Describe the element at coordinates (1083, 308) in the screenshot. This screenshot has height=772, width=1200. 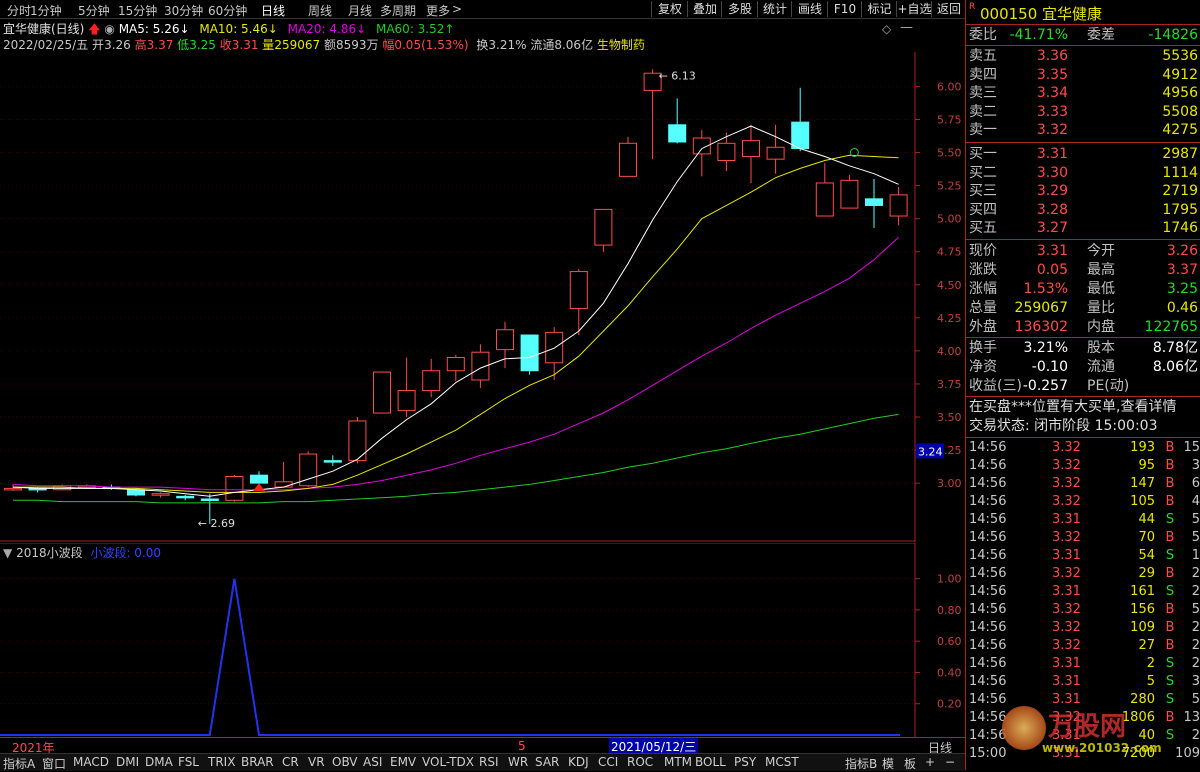
I see `quote-row: 总量 259067 量比 0.46` at that location.